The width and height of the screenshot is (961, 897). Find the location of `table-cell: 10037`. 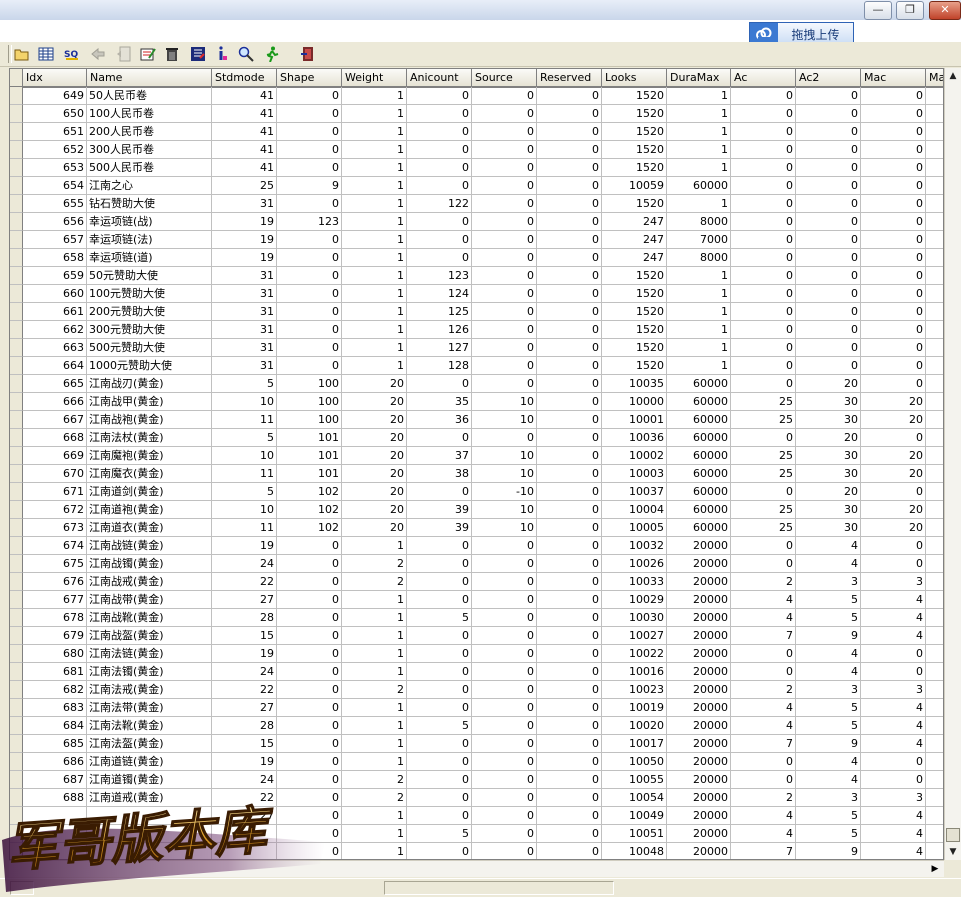

table-cell: 10037 is located at coordinates (634, 492).